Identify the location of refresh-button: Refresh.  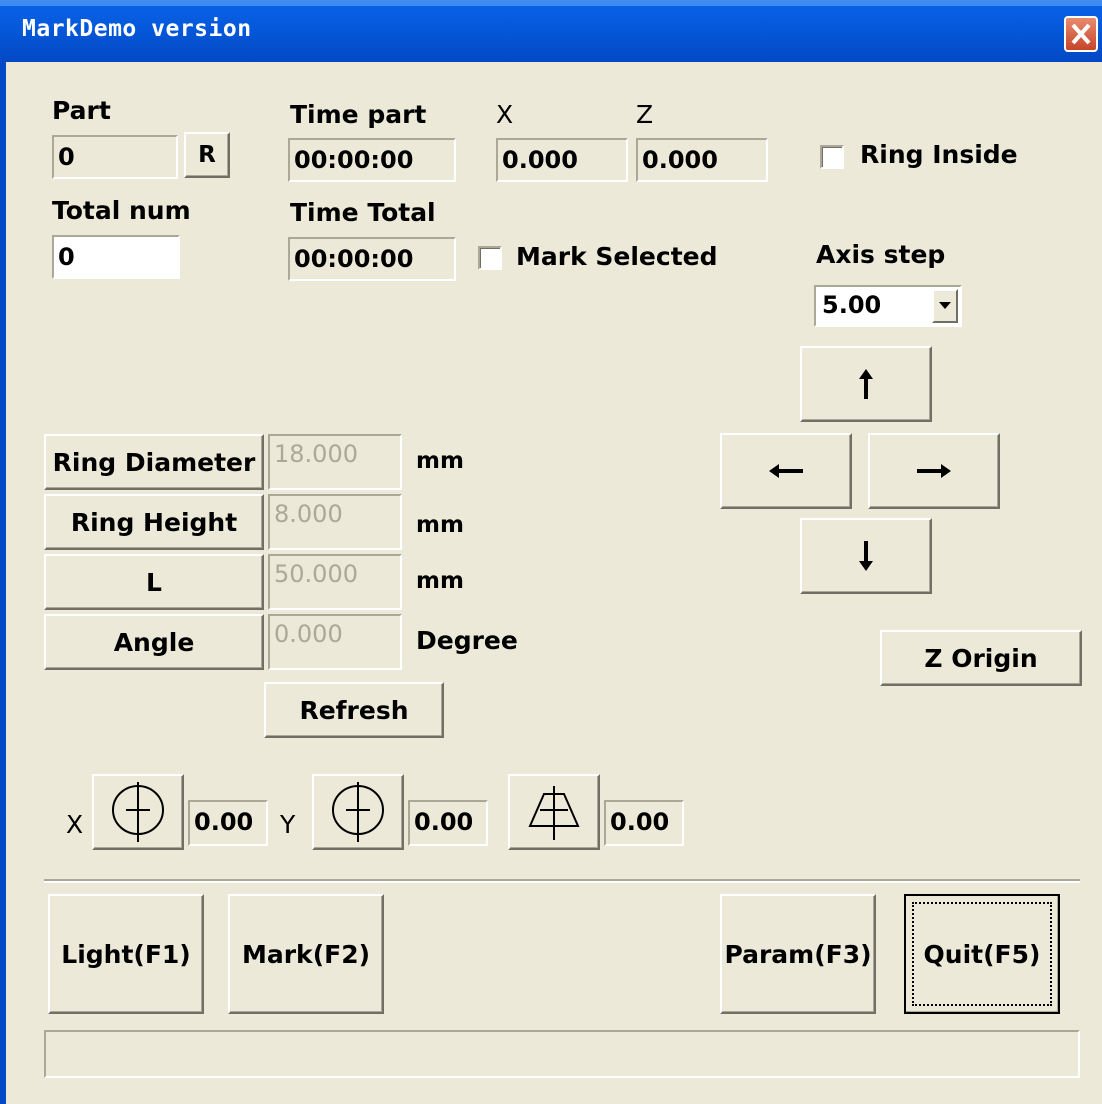
(354, 710).